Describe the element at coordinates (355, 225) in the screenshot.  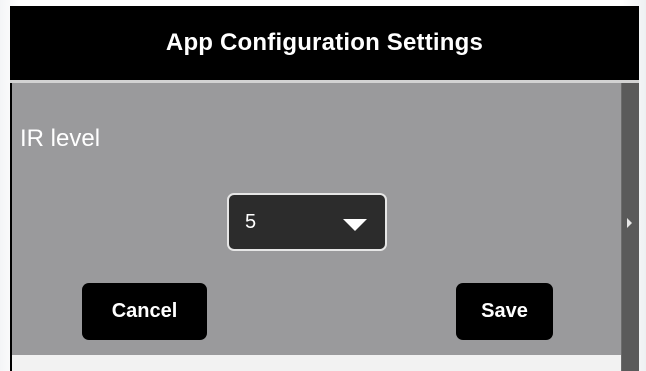
I see `chevron-down-icon` at that location.